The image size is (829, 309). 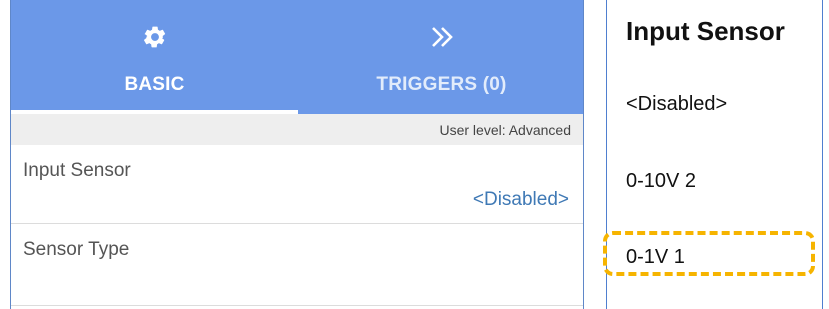 What do you see at coordinates (77, 170) in the screenshot?
I see `input-sensor-label: Input Sensor` at bounding box center [77, 170].